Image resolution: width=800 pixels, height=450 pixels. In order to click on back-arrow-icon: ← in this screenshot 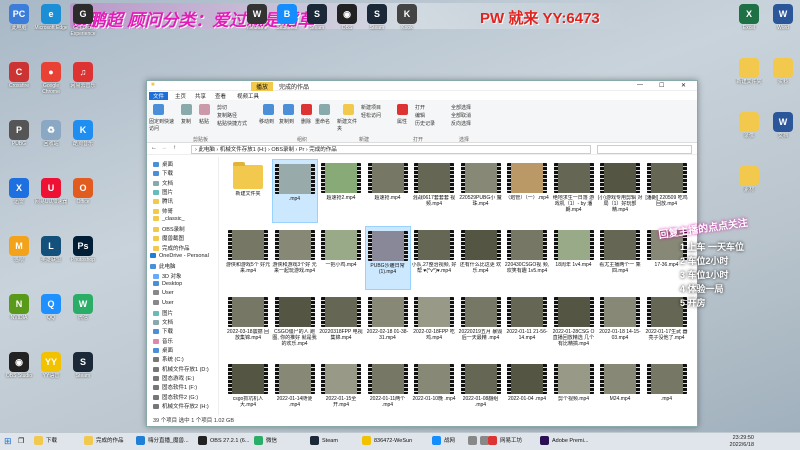, I will do `click(154, 148)`.